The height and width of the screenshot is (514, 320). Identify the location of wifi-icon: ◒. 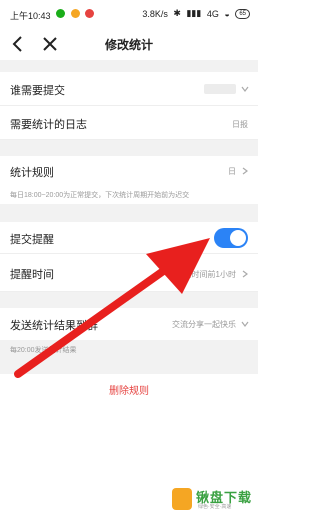
(227, 13).